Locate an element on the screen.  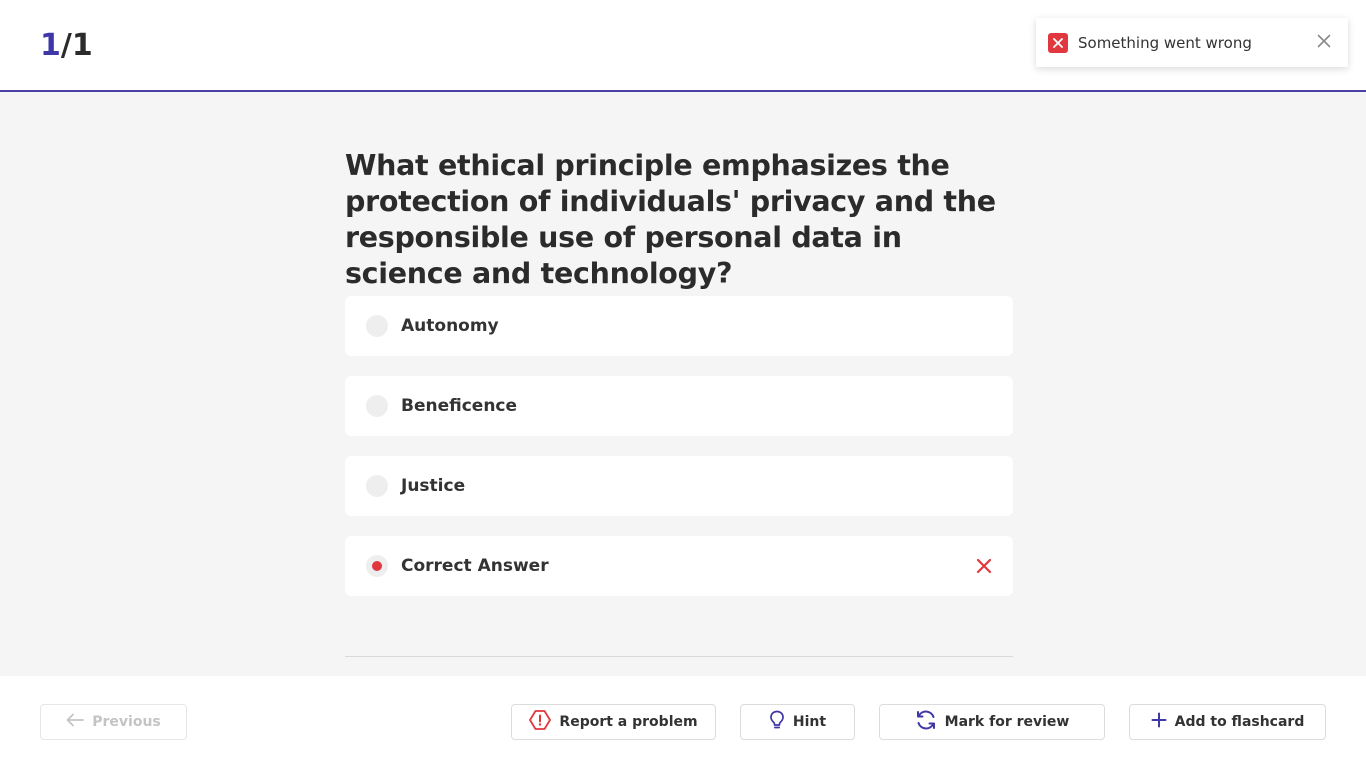
incorrect-x-icon is located at coordinates (984, 566).